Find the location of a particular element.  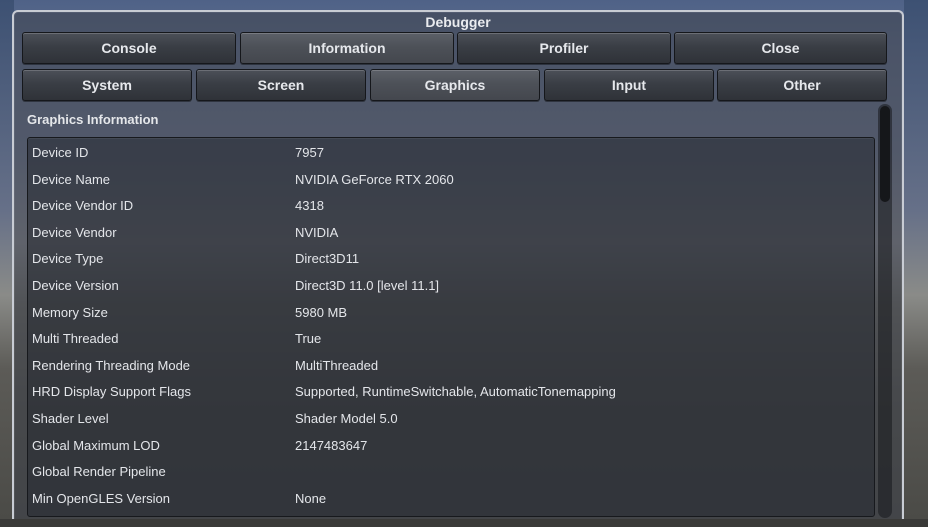

info-row-value: MultiThreaded is located at coordinates (337, 365).